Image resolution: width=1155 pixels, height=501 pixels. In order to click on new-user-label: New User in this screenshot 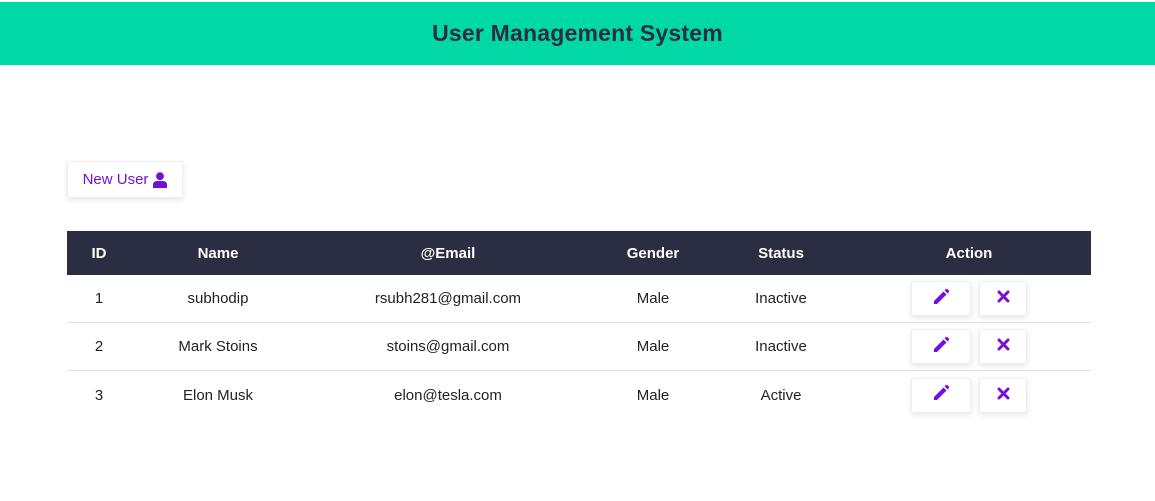, I will do `click(115, 179)`.